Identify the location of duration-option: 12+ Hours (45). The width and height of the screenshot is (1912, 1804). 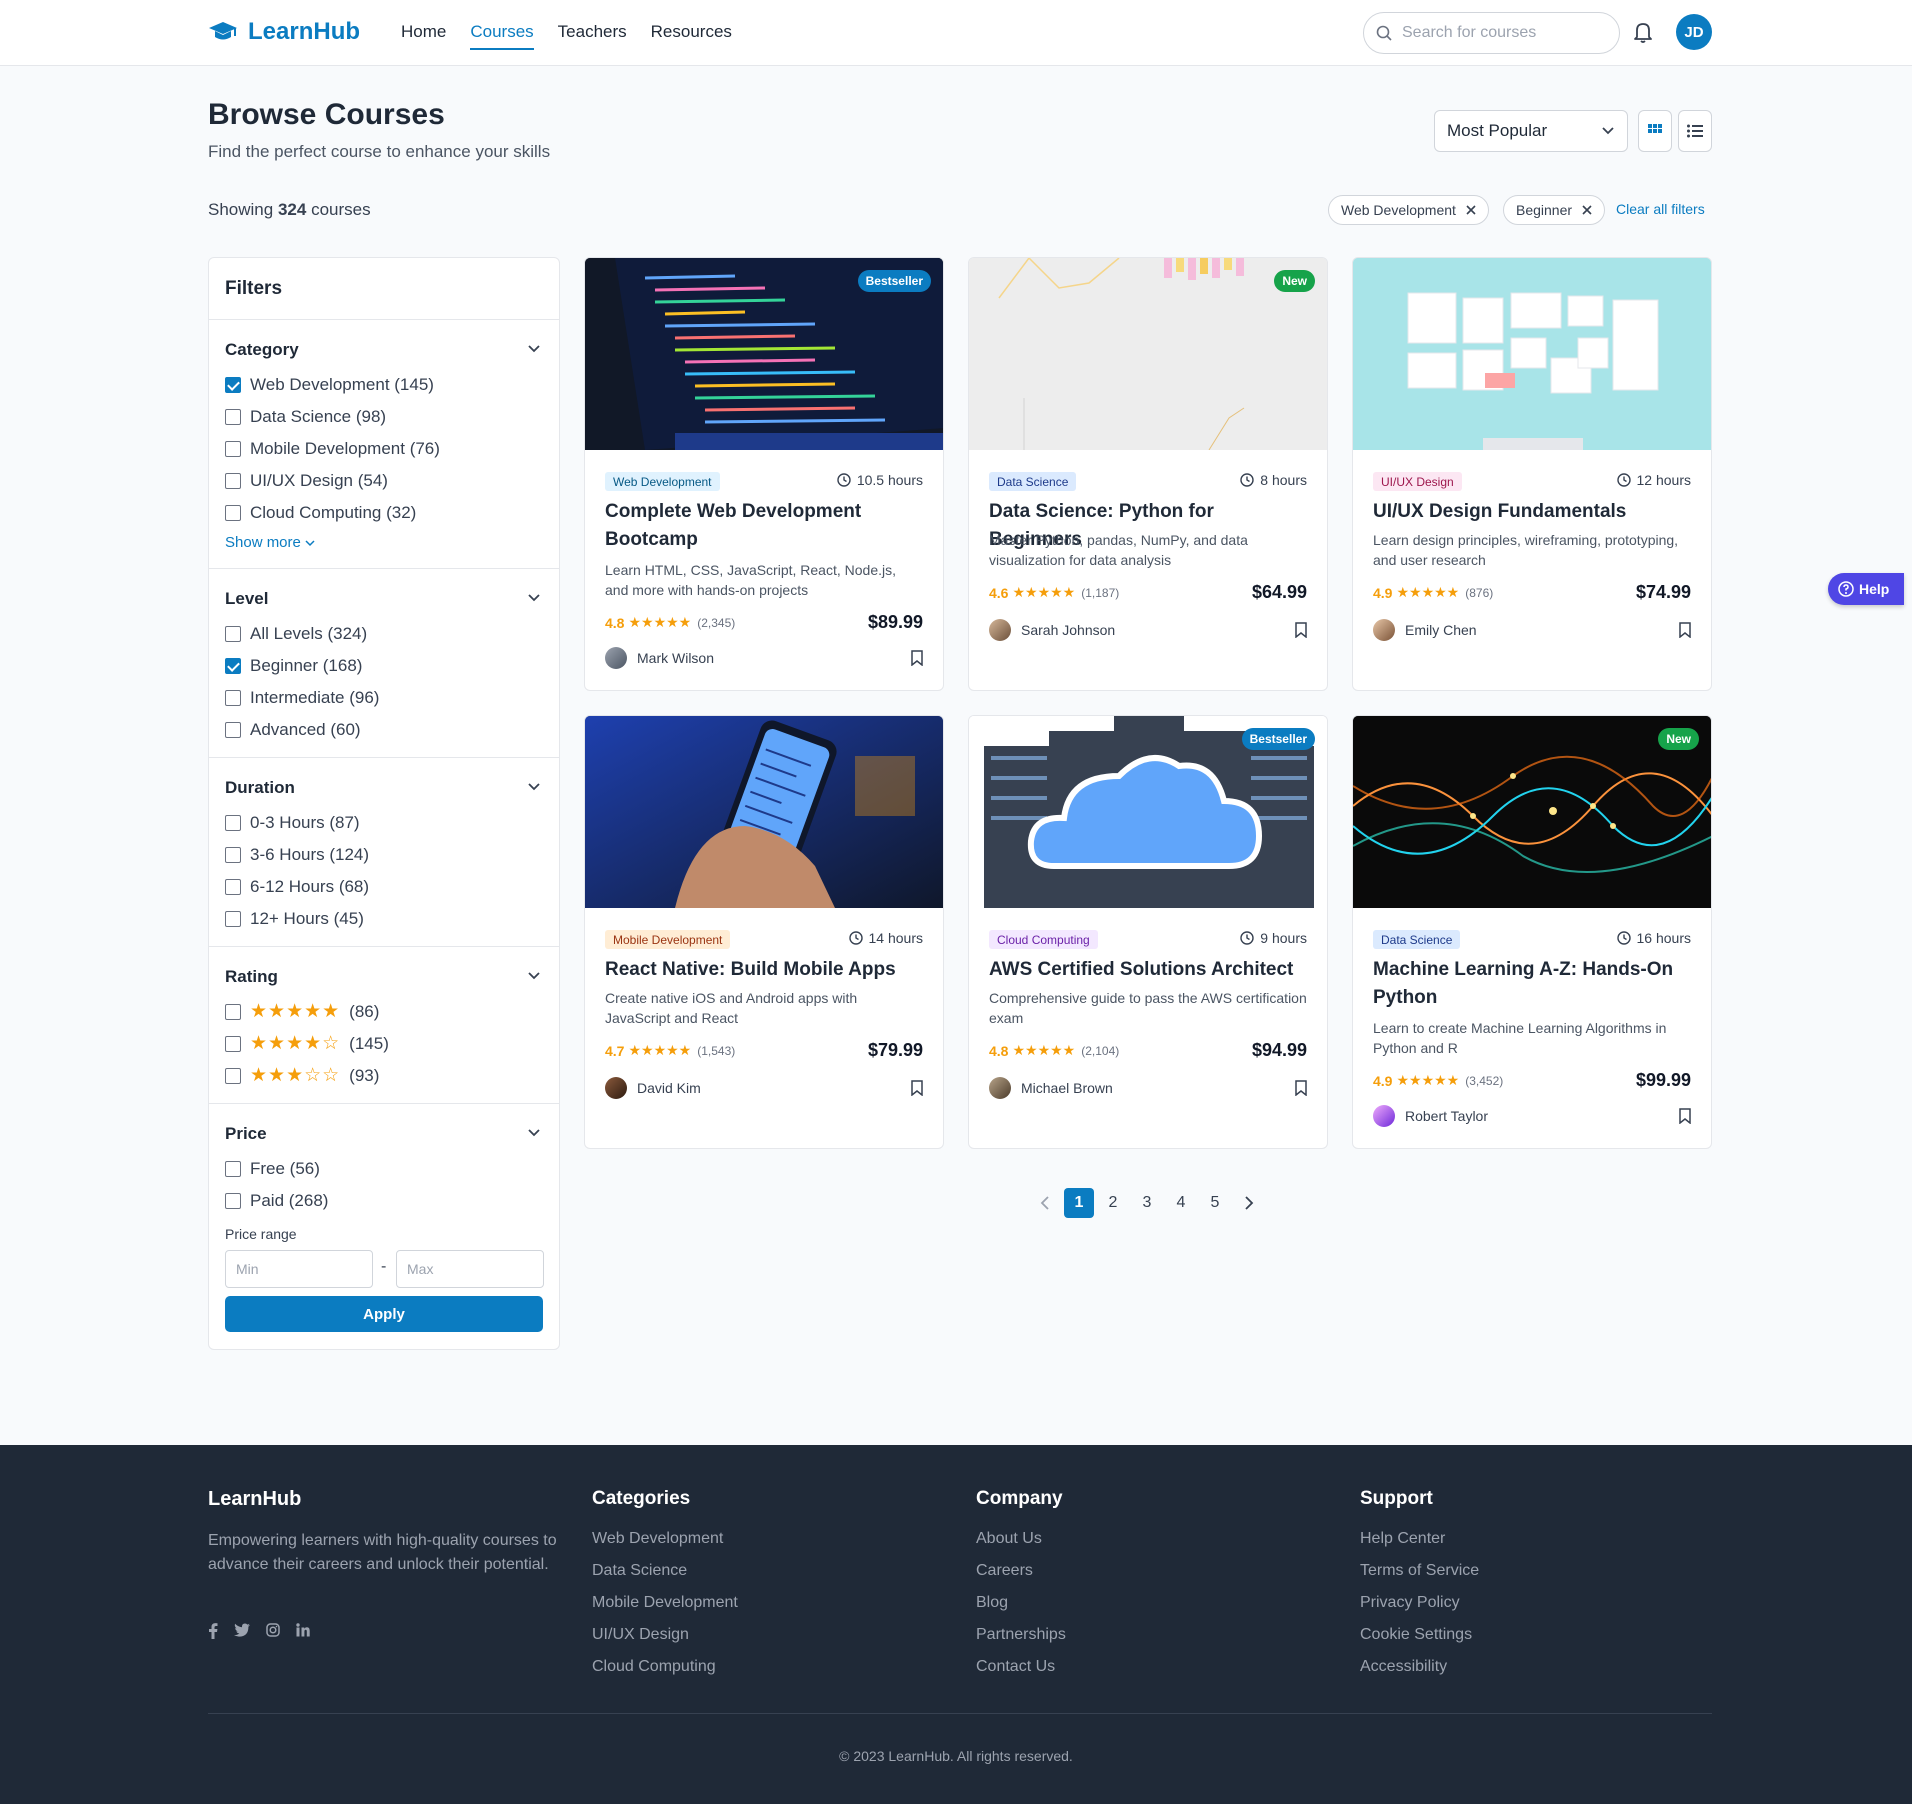
(294, 919).